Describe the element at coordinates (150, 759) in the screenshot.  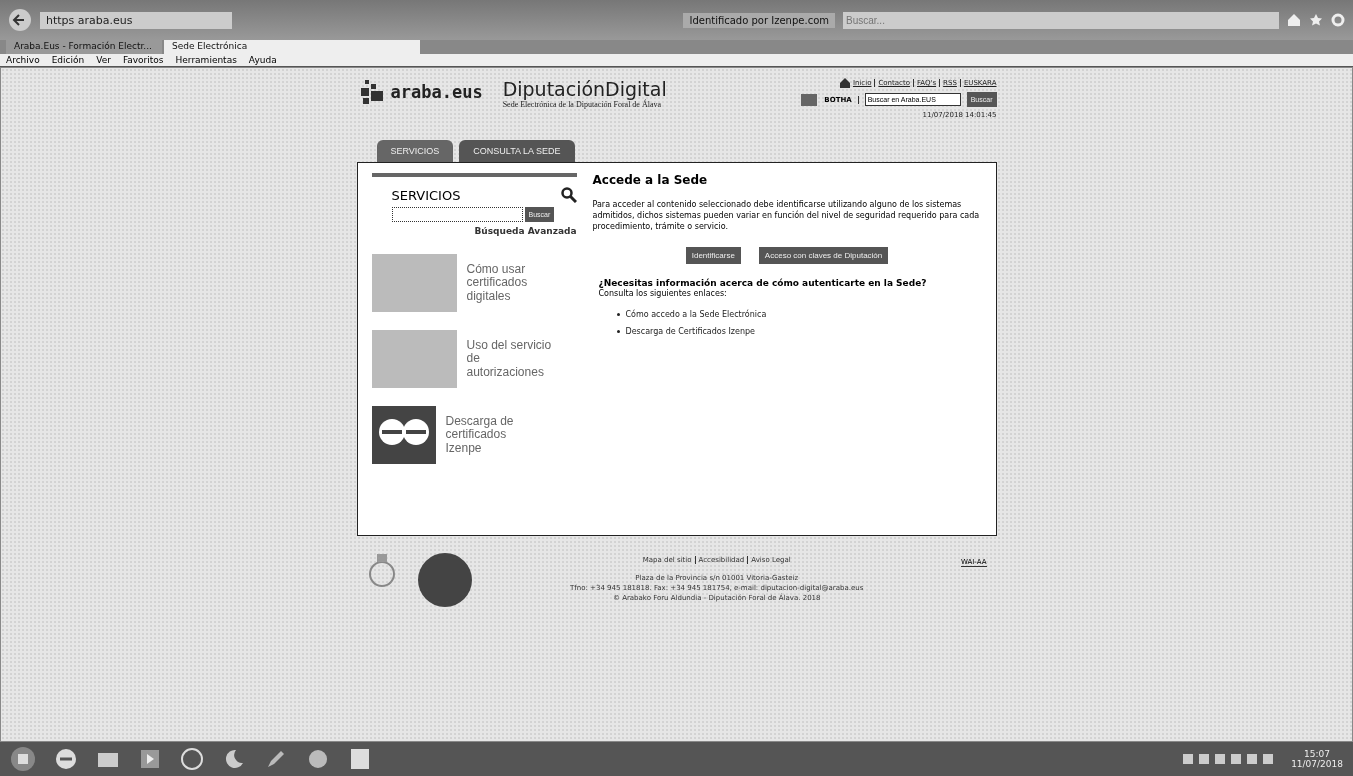
I see `media-player-icon` at that location.